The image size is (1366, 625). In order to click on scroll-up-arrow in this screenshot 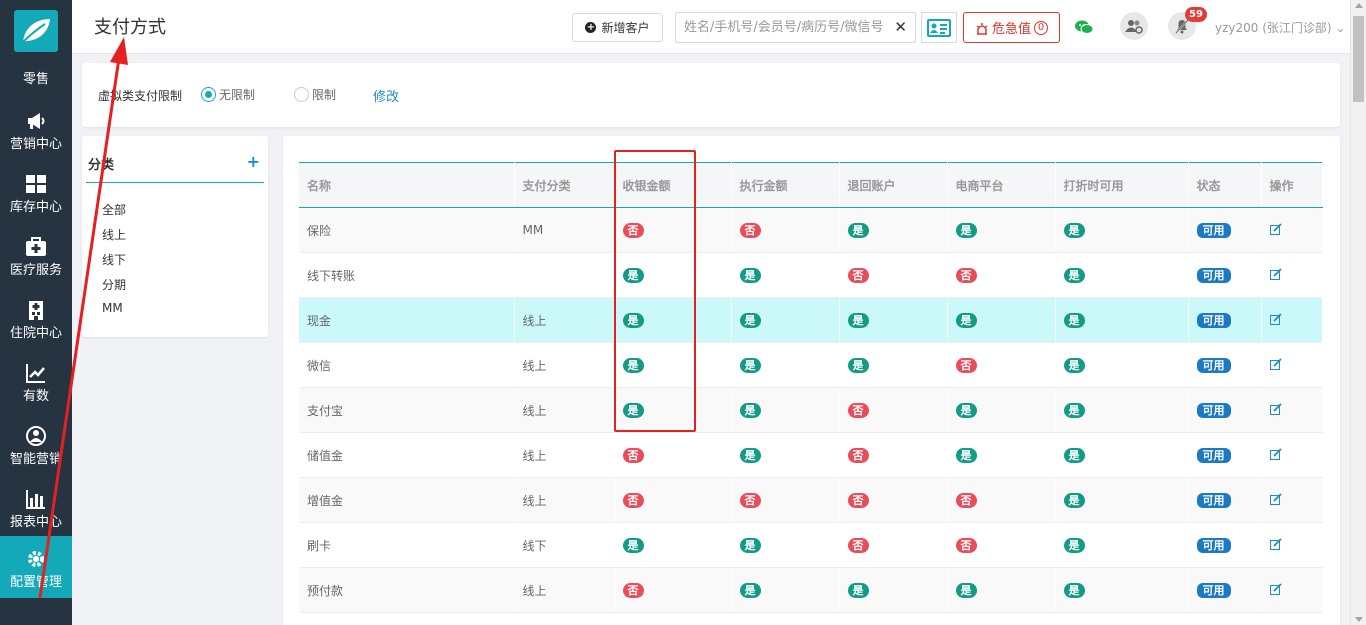, I will do `click(1359, 5)`.